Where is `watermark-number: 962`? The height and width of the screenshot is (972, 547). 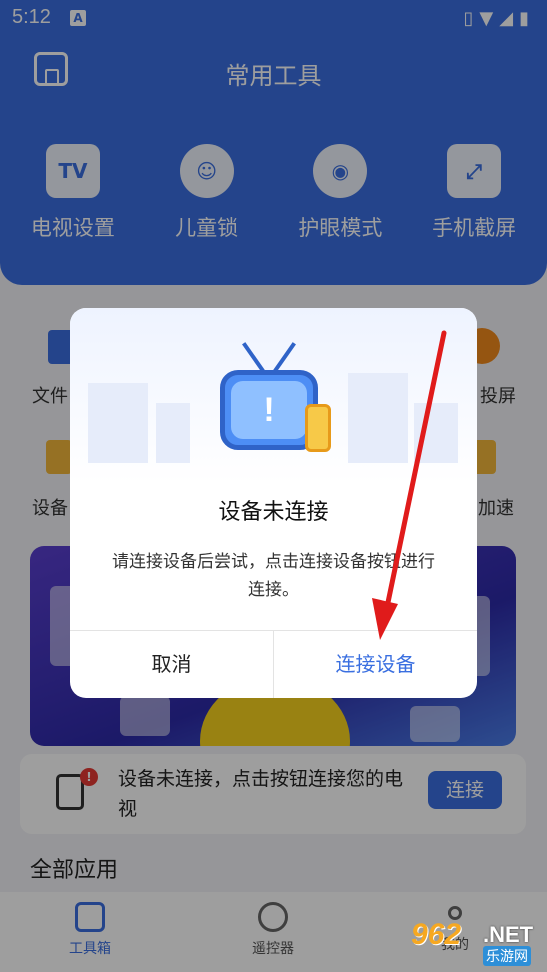
watermark-number: 962 is located at coordinates (436, 934).